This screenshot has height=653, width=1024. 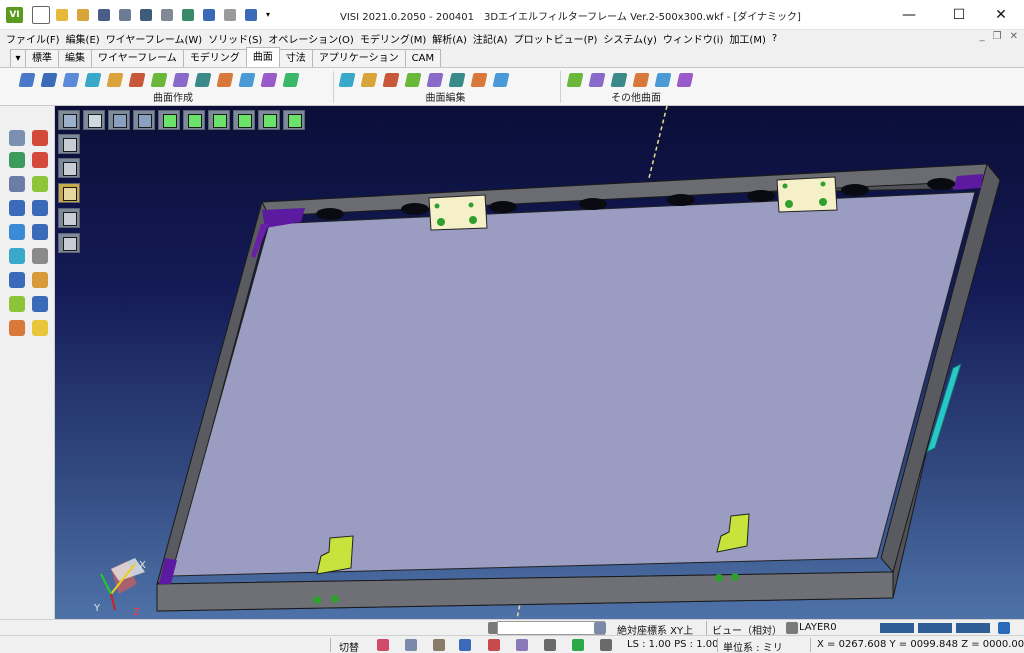 I want to click on front-view-icon, so click(x=169, y=120).